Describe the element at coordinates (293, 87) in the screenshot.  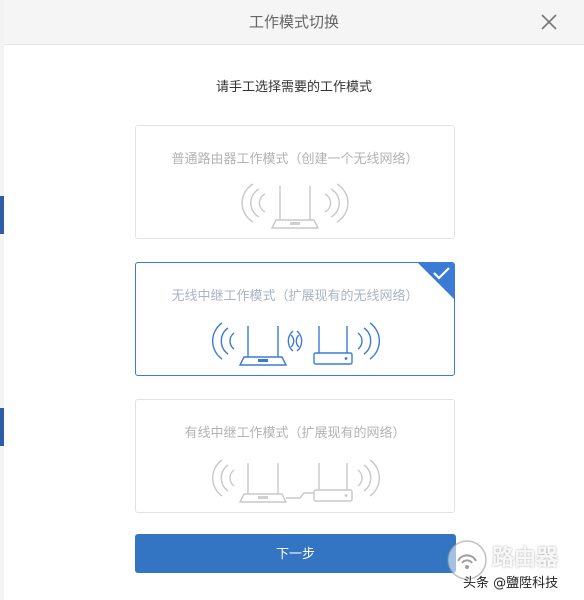
I see `dialog-subtitle: 请手工选择需要的工作模式` at that location.